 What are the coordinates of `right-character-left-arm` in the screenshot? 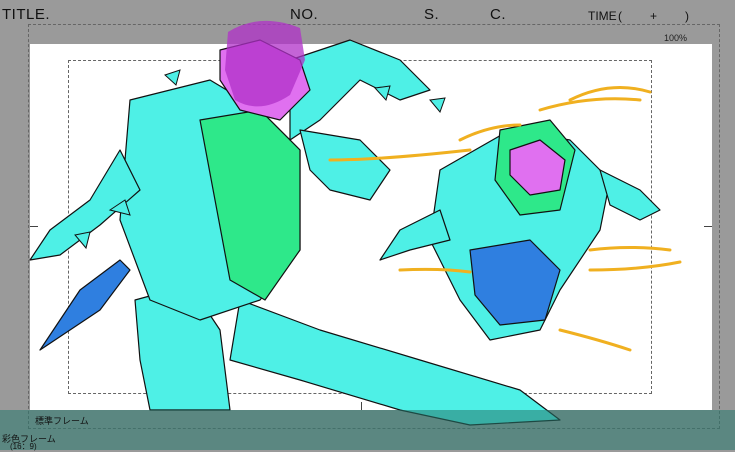 It's located at (630, 195).